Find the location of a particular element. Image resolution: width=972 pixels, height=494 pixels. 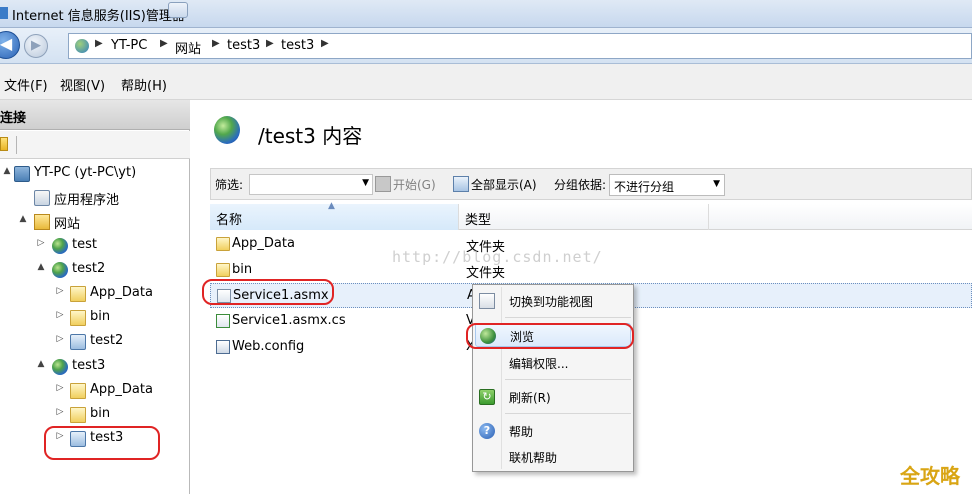

breadcrumb-site: test3 is located at coordinates (243, 45).